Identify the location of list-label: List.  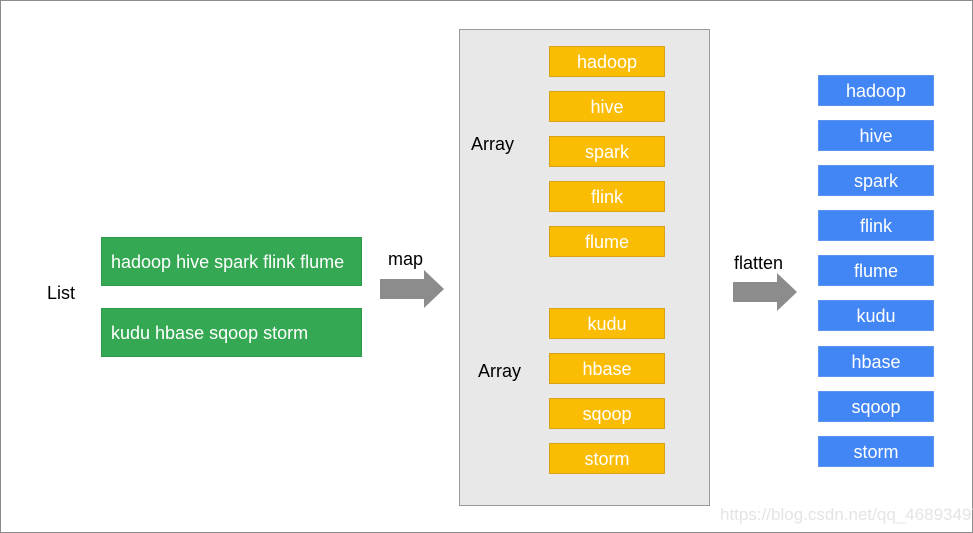
(61, 293).